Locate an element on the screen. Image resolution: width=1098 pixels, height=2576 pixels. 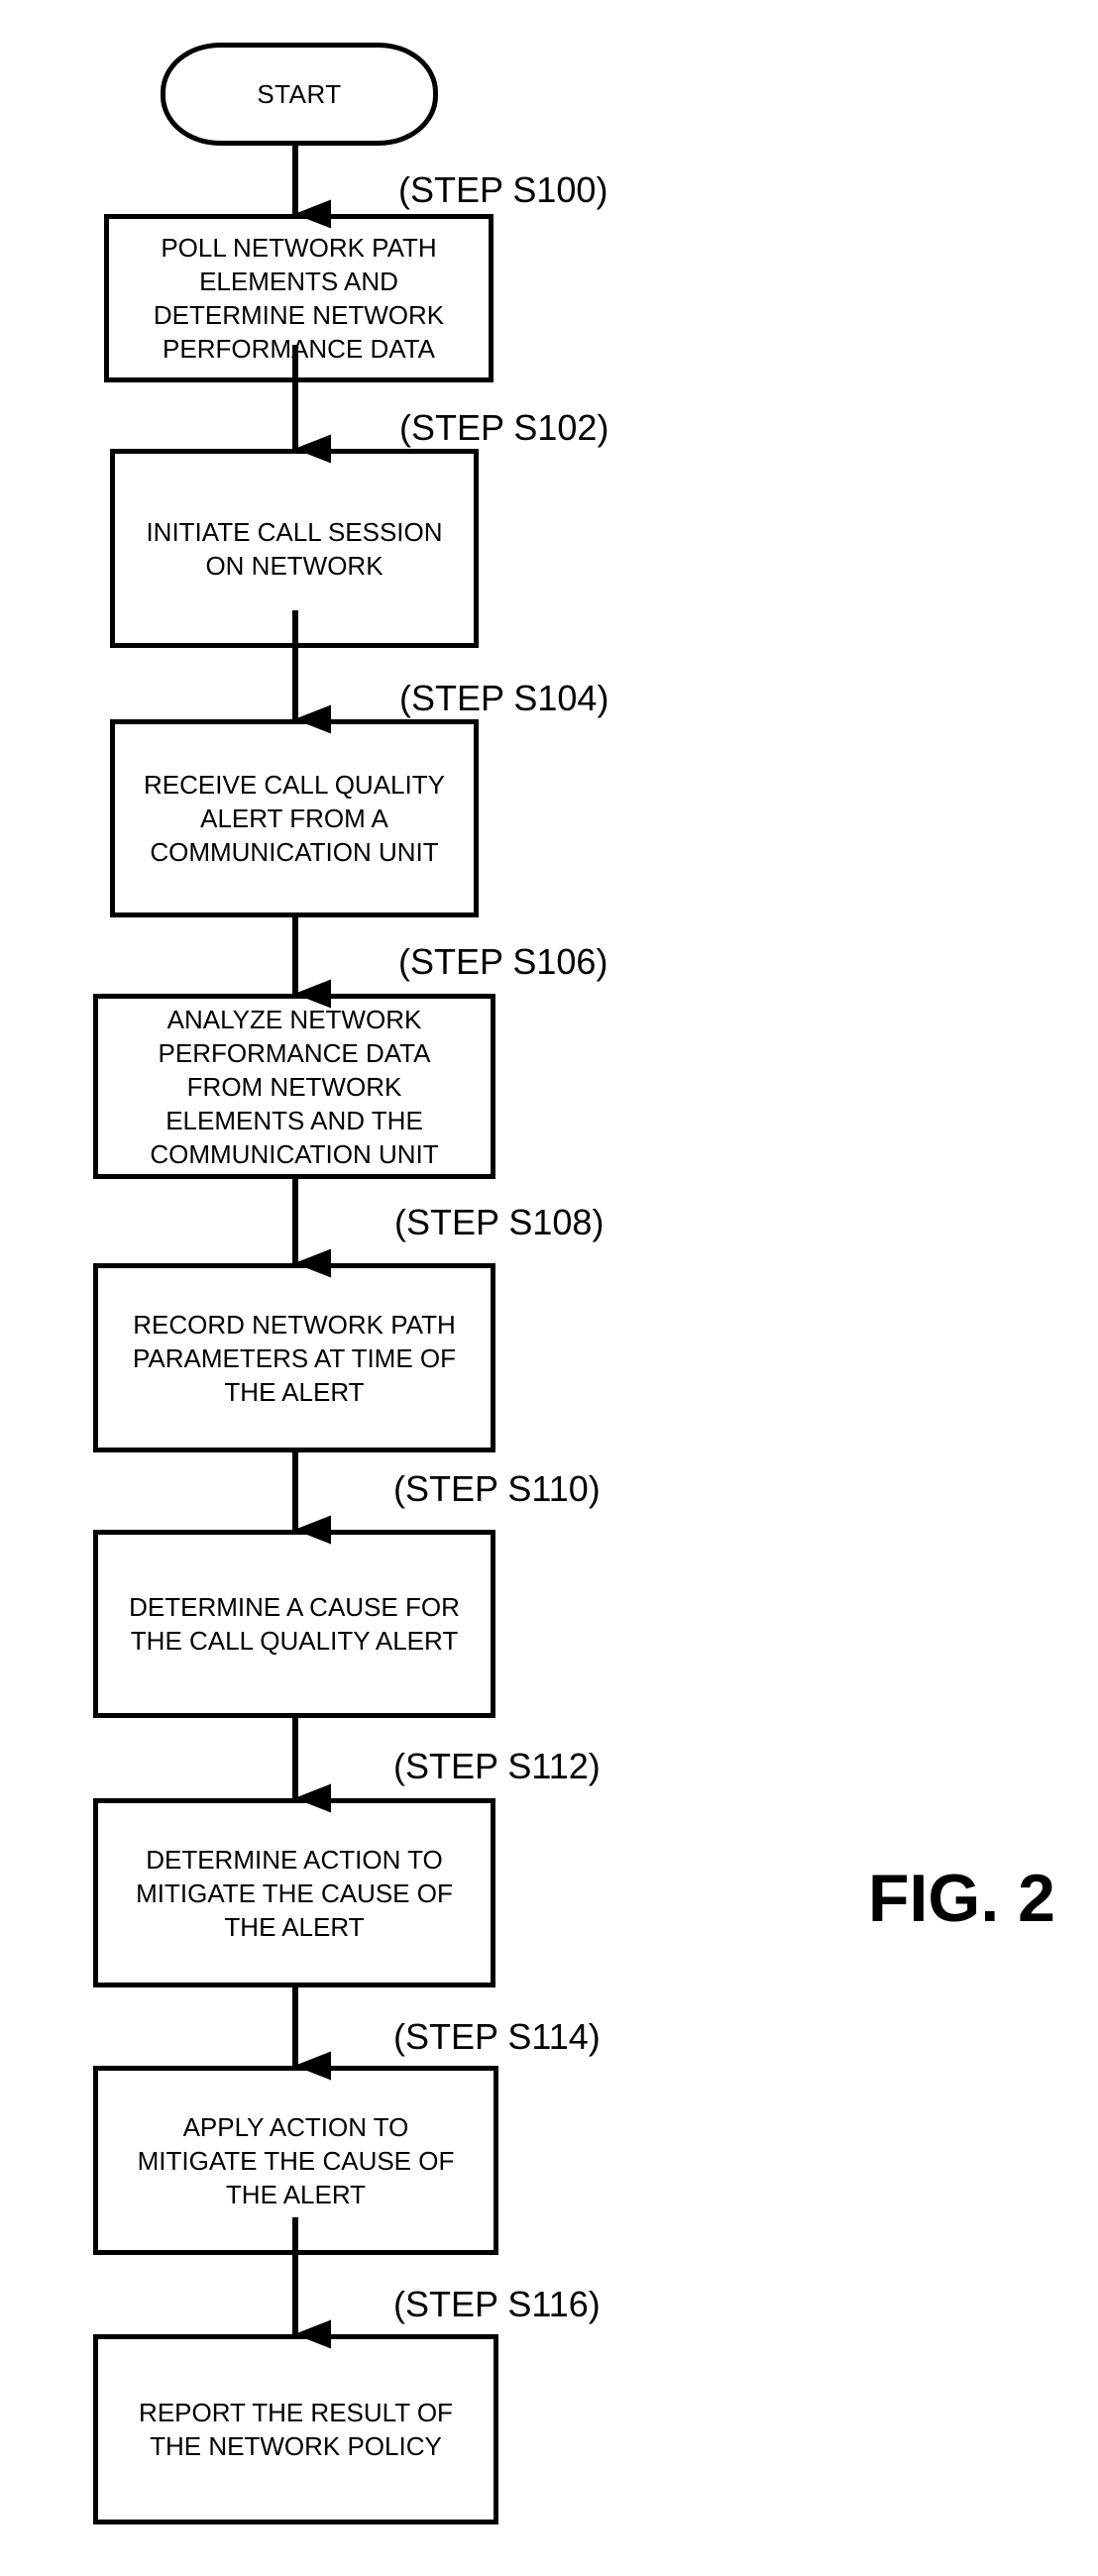
start-terminal: START is located at coordinates (299, 94).